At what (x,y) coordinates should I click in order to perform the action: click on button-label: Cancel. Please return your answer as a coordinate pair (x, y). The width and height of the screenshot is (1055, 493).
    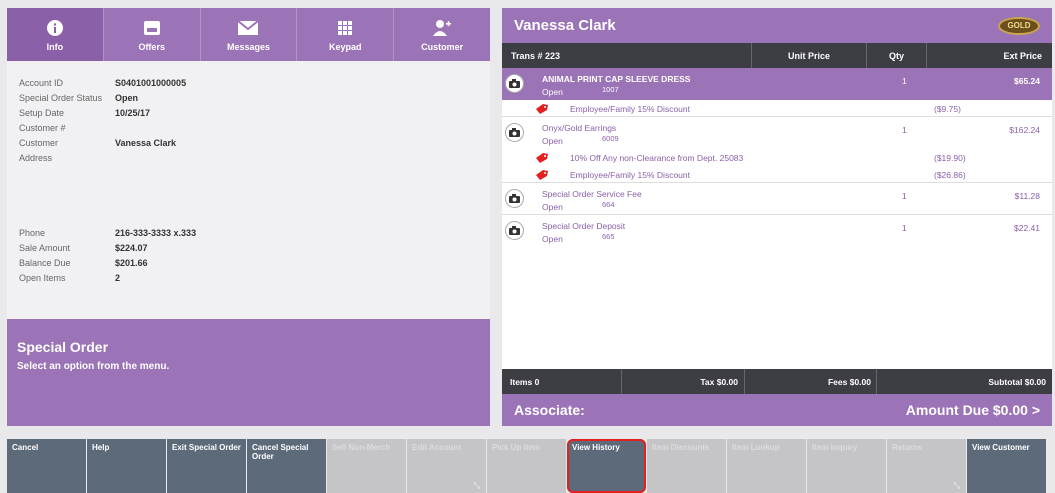
    Looking at the image, I should click on (25, 447).